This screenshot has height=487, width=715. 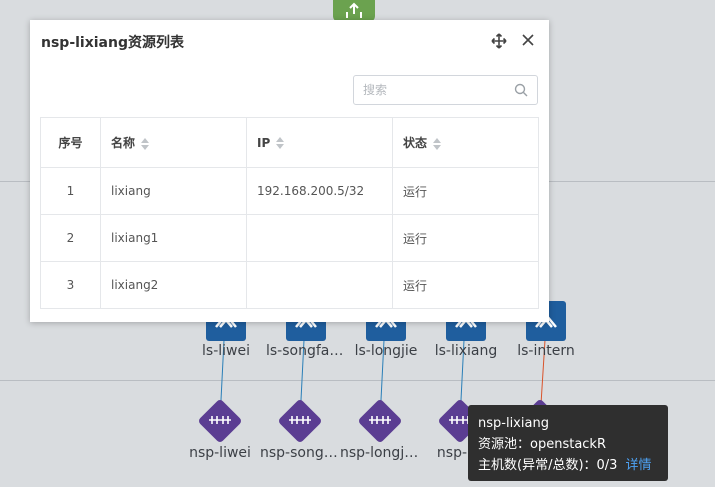 I want to click on column-header-index: 序号, so click(x=70, y=142).